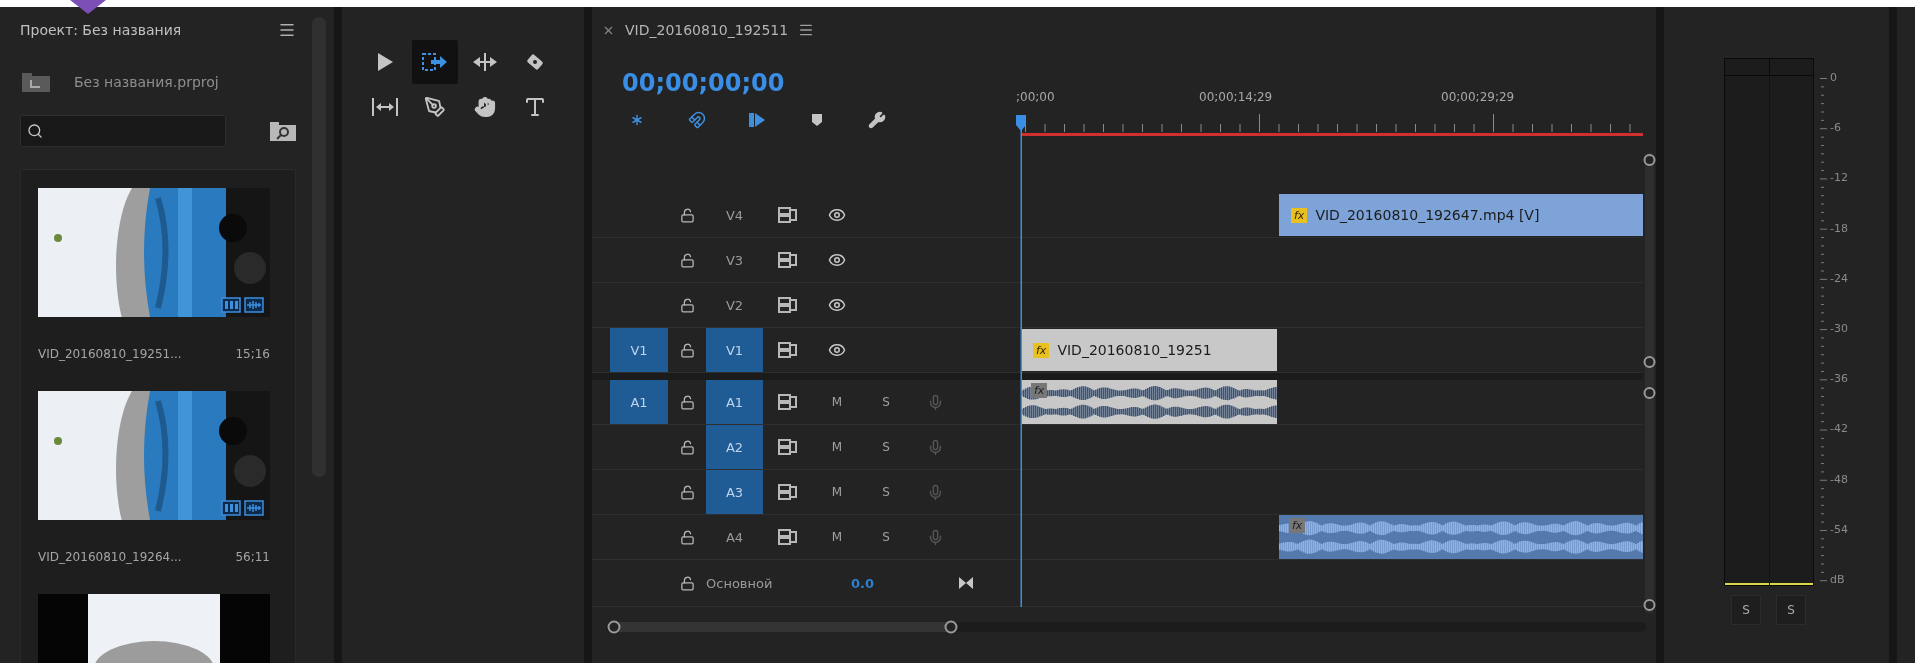 The height and width of the screenshot is (663, 1915). Describe the element at coordinates (1478, 98) in the screenshot. I see `ruler-label: 00;00;29;29` at that location.